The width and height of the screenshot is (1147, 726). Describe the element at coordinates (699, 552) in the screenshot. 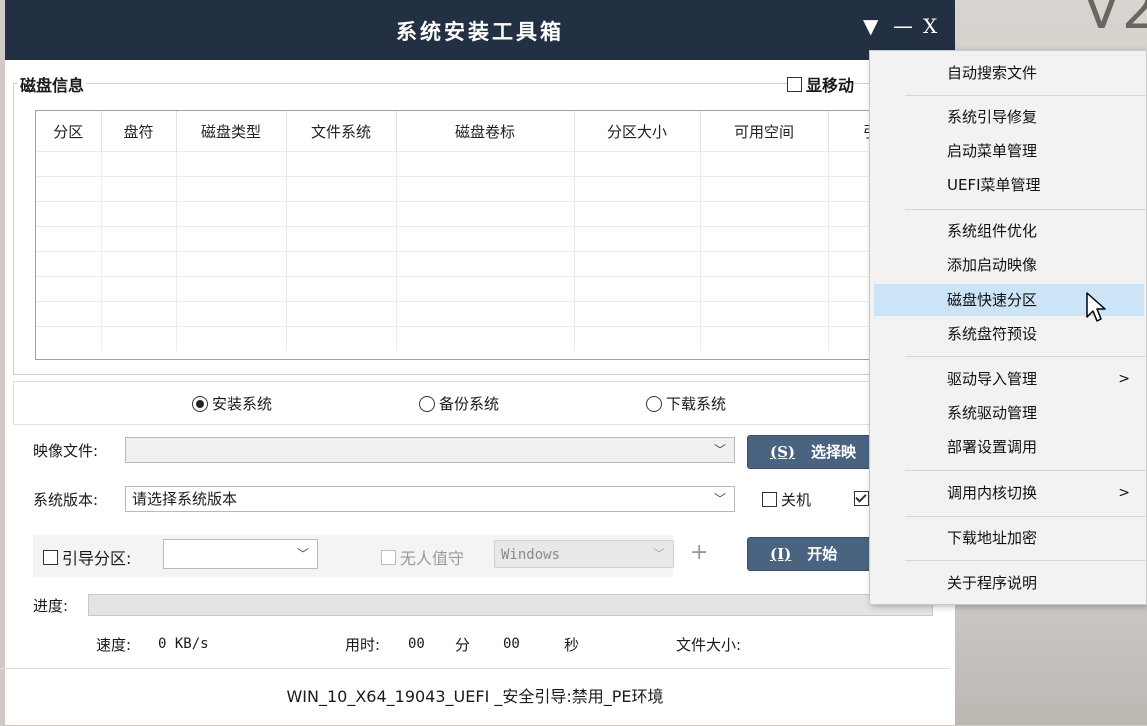

I see `plus-icon: +` at that location.